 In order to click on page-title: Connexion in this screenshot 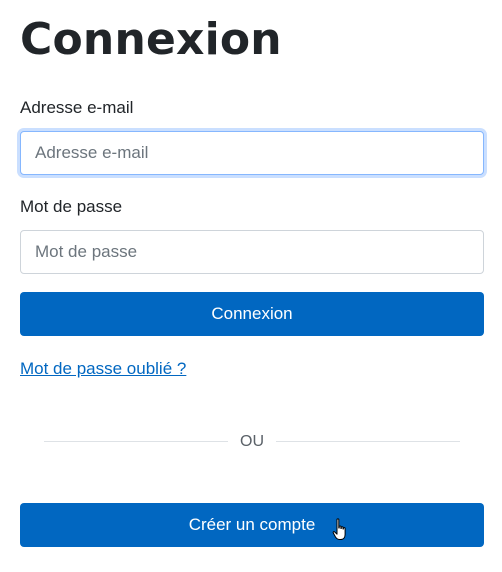, I will do `click(151, 39)`.